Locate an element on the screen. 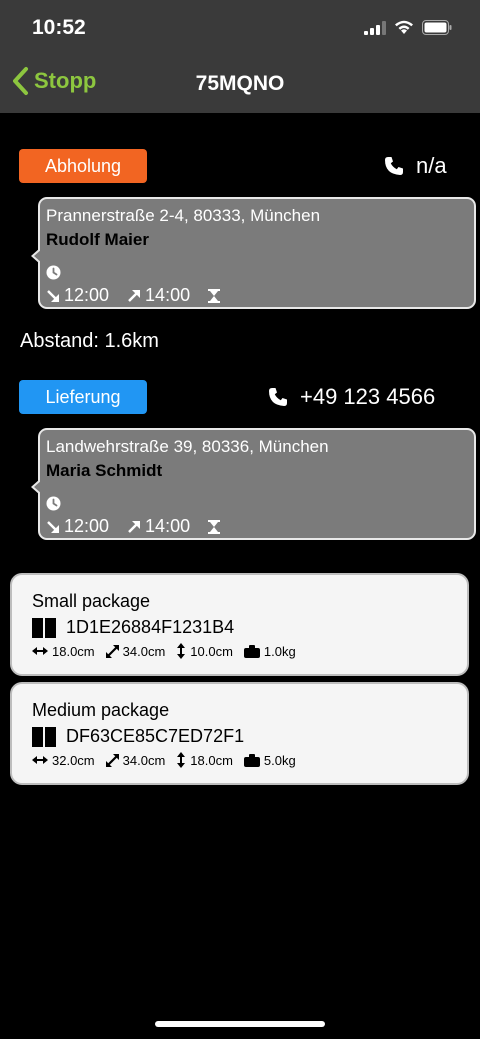 Image resolution: width=480 pixels, height=1039 pixels. pickup-phone: n/a is located at coordinates (415, 166).